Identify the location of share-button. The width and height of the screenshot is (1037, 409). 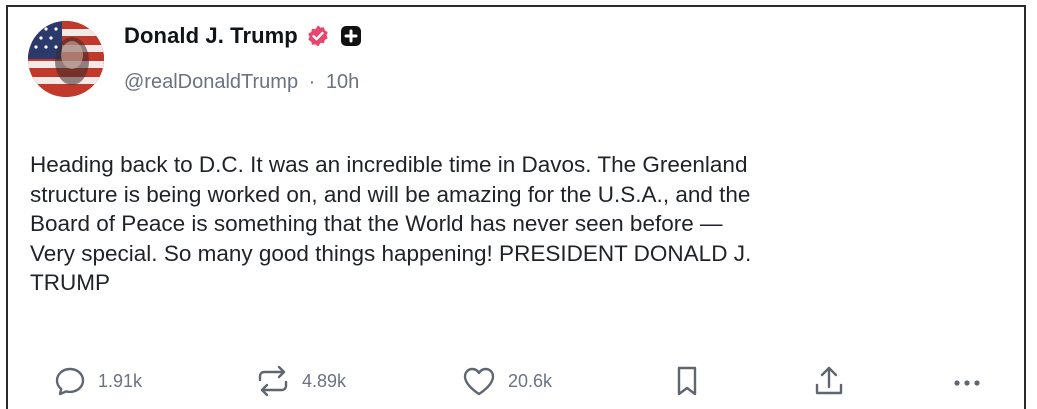
(829, 381).